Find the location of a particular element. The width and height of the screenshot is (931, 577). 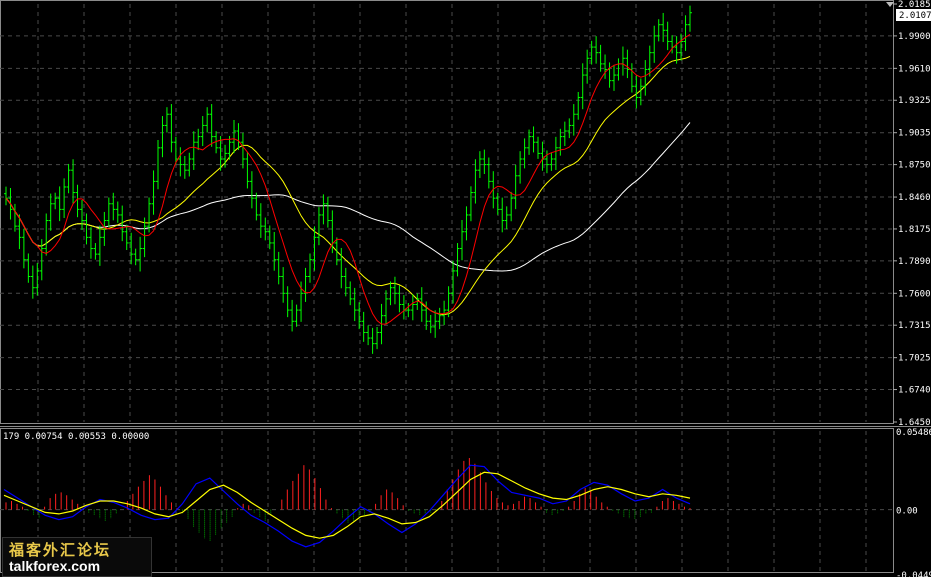

osc-signal-line is located at coordinates (347, 505).